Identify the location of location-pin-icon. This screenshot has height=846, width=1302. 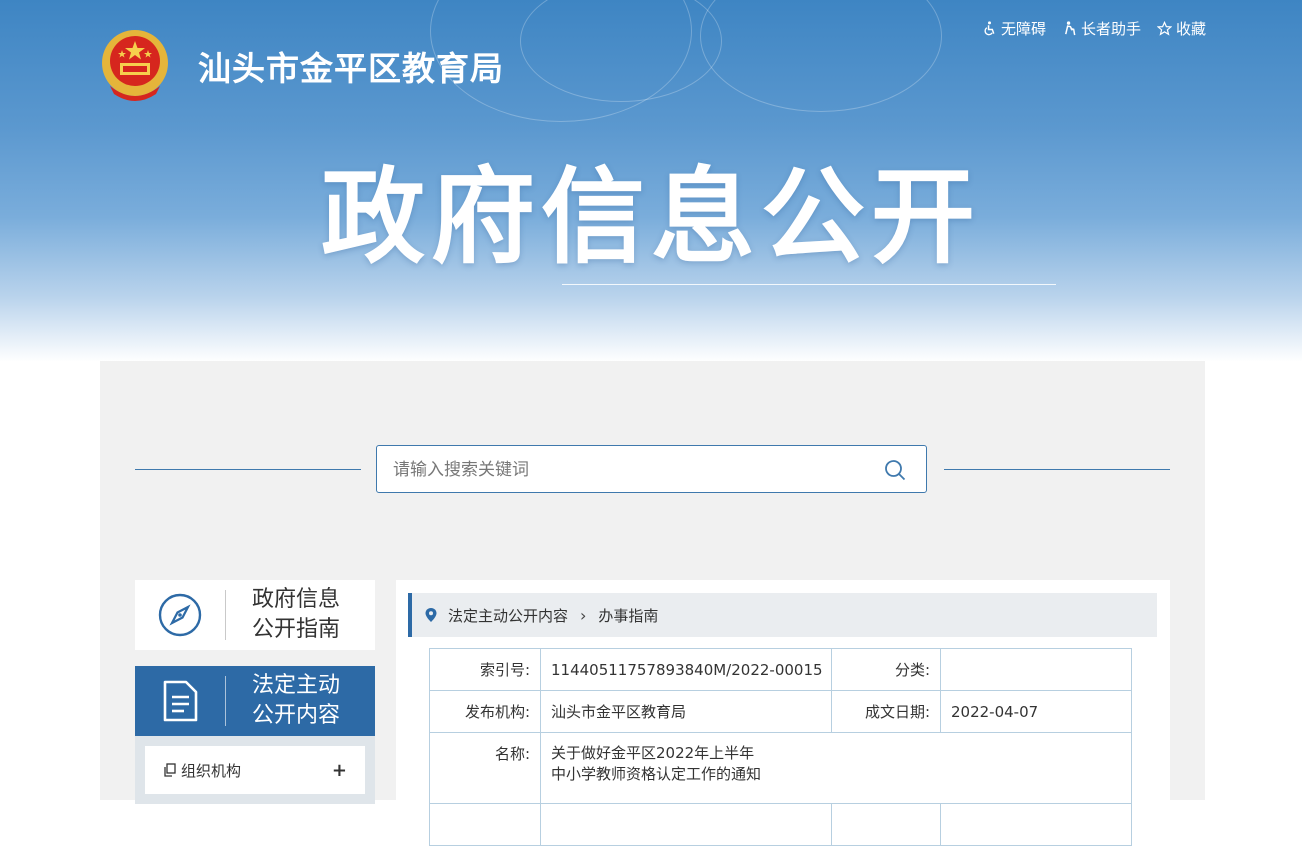
(431, 615).